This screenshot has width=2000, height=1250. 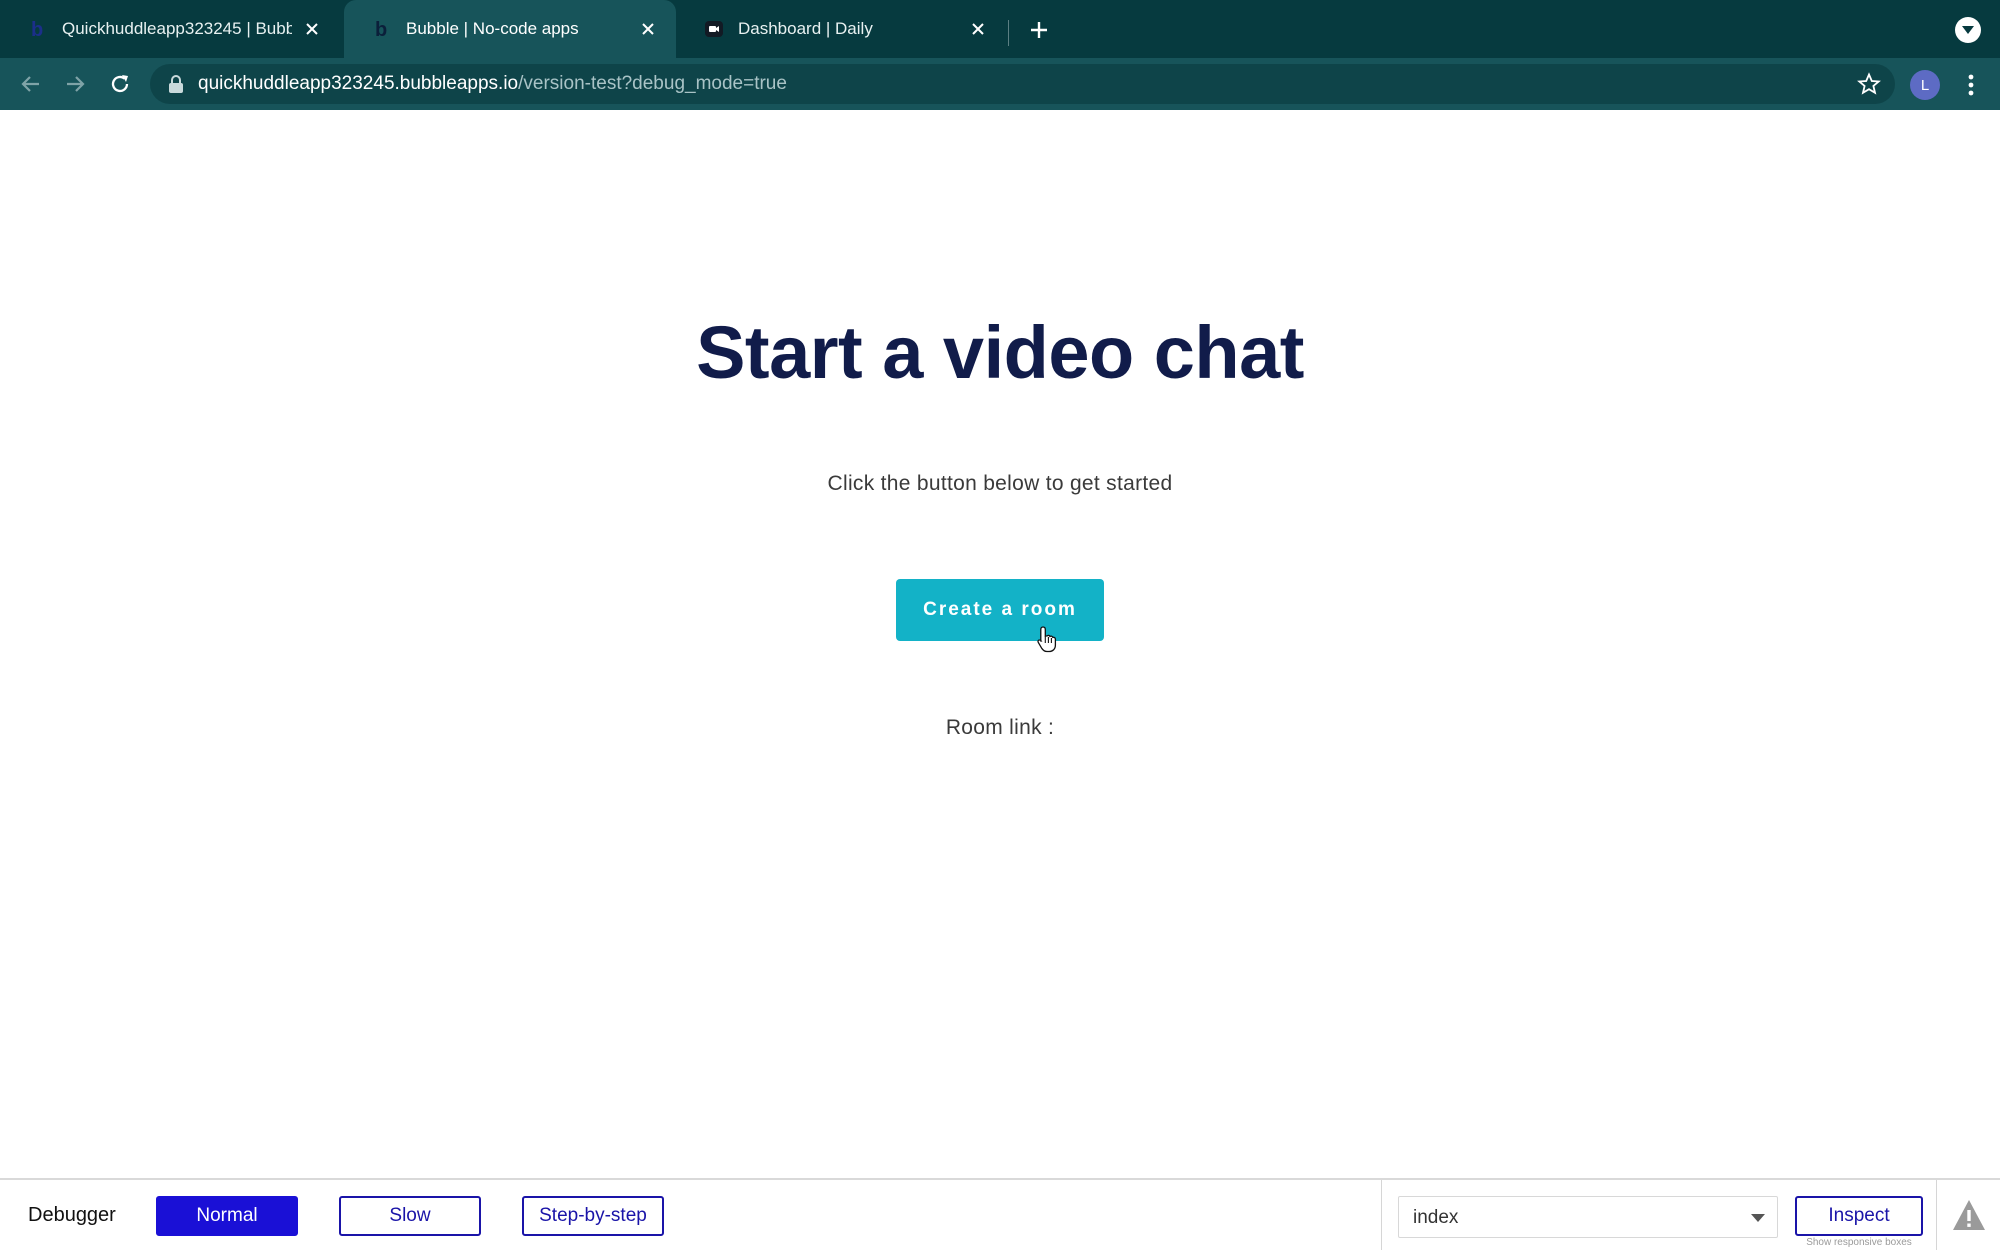 What do you see at coordinates (1758, 1218) in the screenshot?
I see `caret-down-icon` at bounding box center [1758, 1218].